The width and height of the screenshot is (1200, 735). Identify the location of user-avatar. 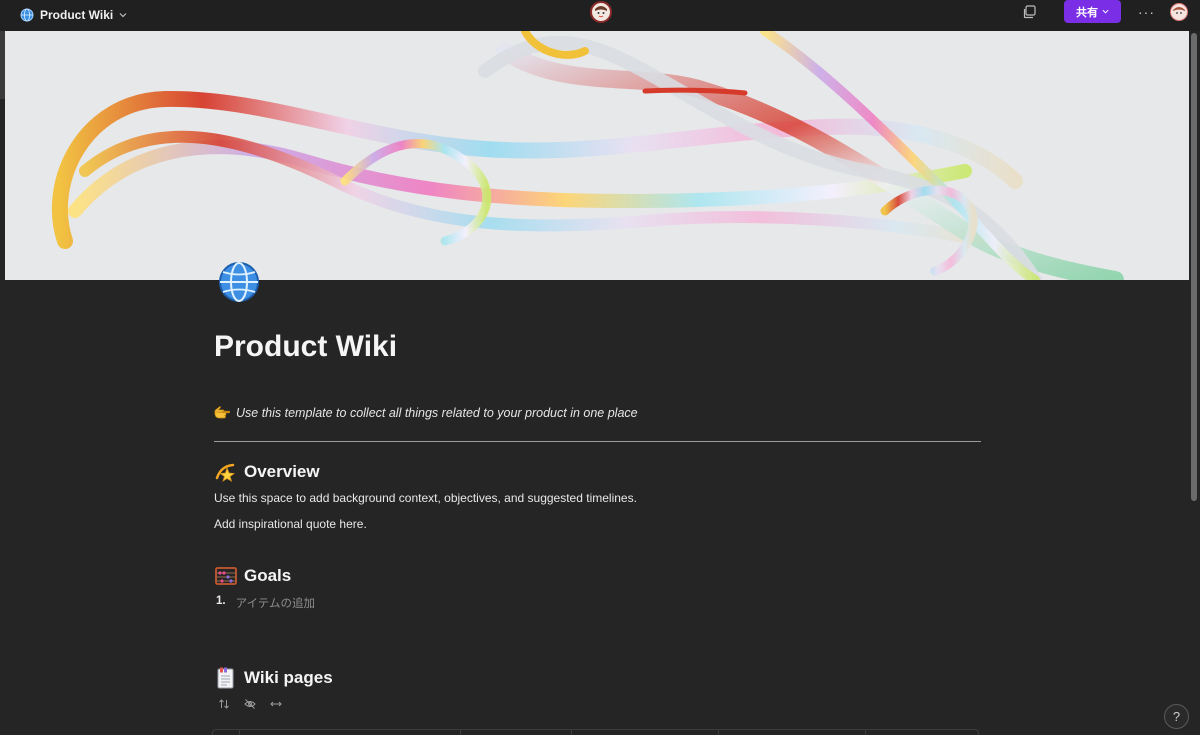
(1179, 11).